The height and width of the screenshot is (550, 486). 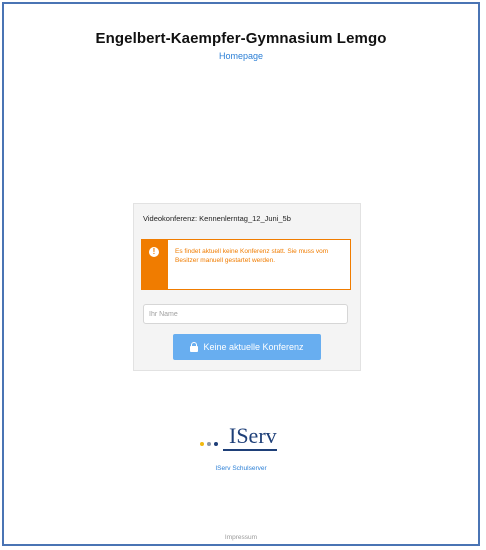 I want to click on logo-wordmark: IServ, so click(x=253, y=435).